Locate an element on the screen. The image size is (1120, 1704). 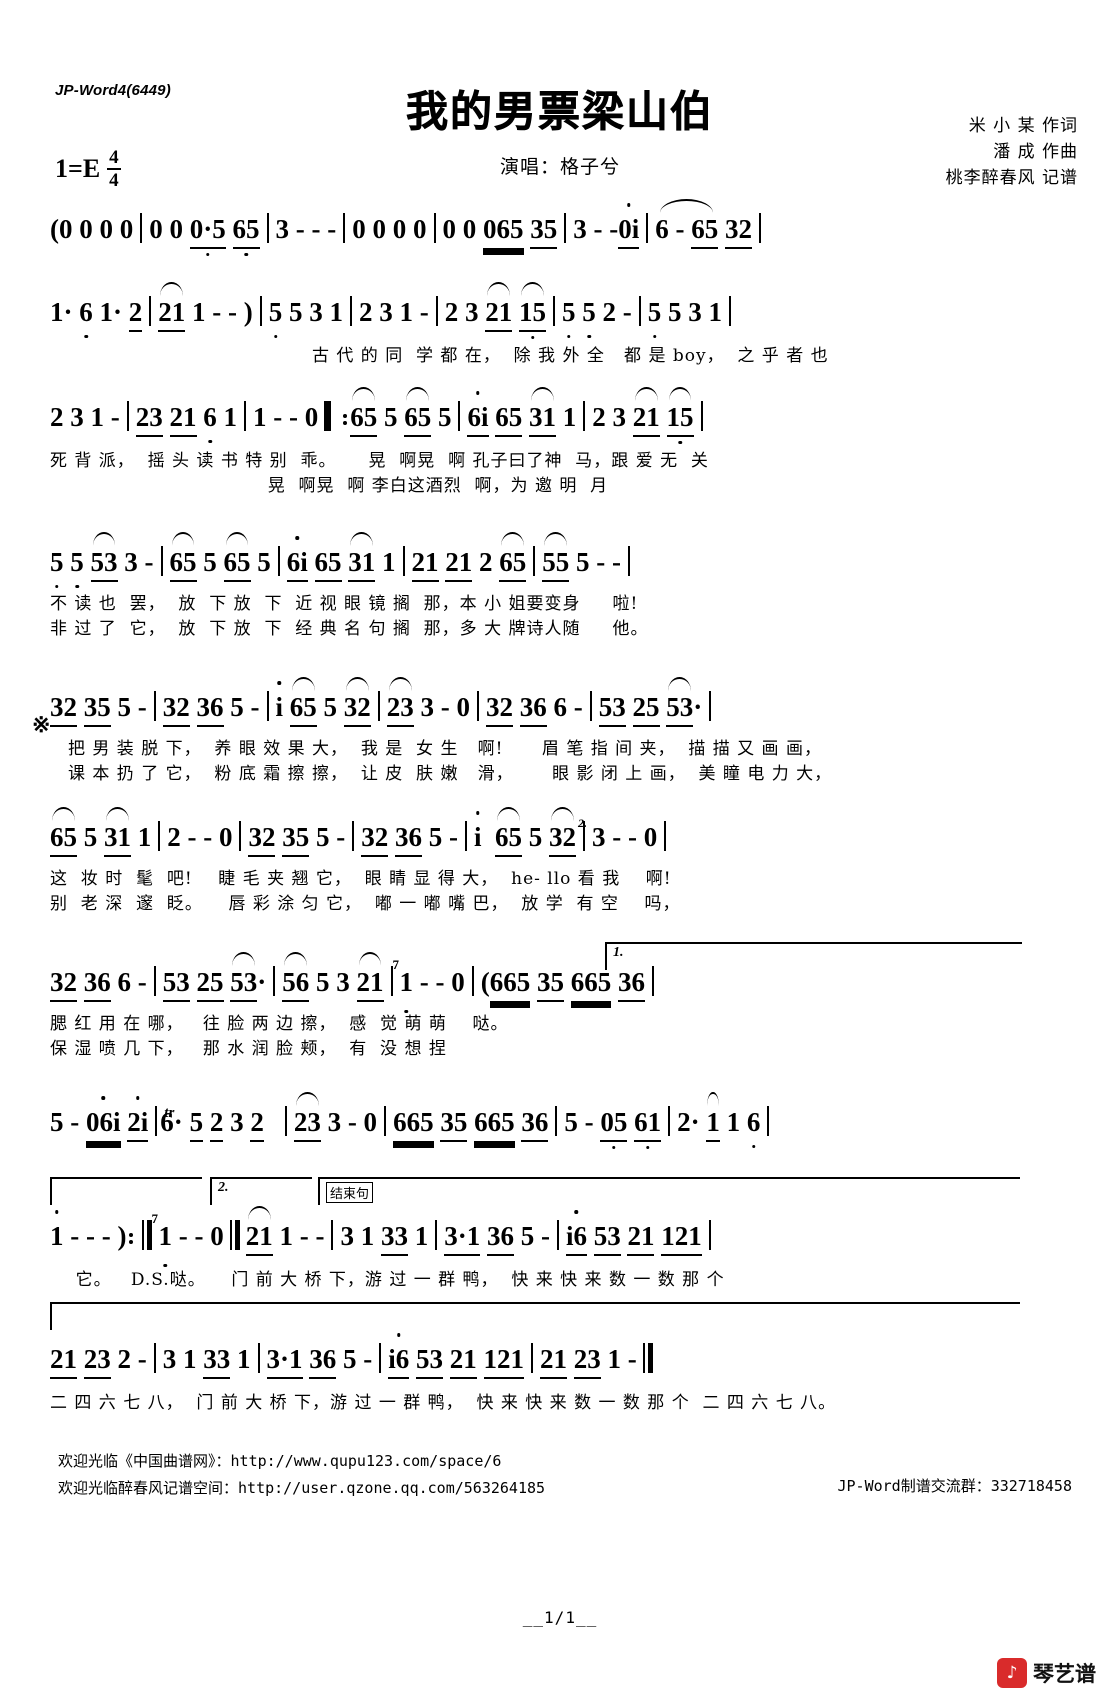
time-signature: 4 4 is located at coordinates (114, 169).